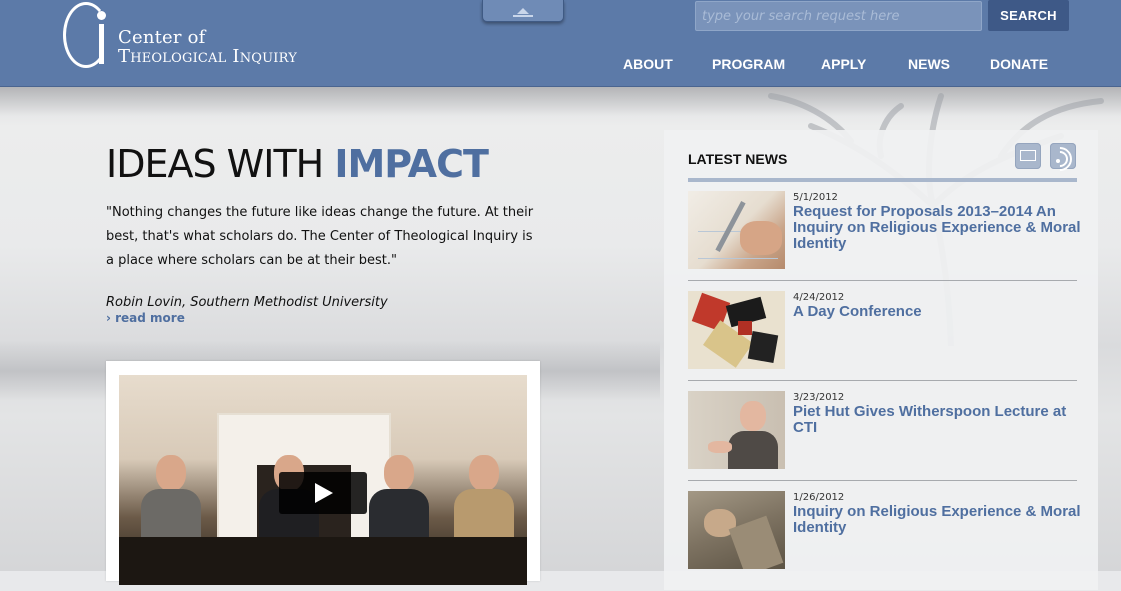 This screenshot has height=591, width=1121. I want to click on news-title-link: A Day Conference, so click(937, 312).